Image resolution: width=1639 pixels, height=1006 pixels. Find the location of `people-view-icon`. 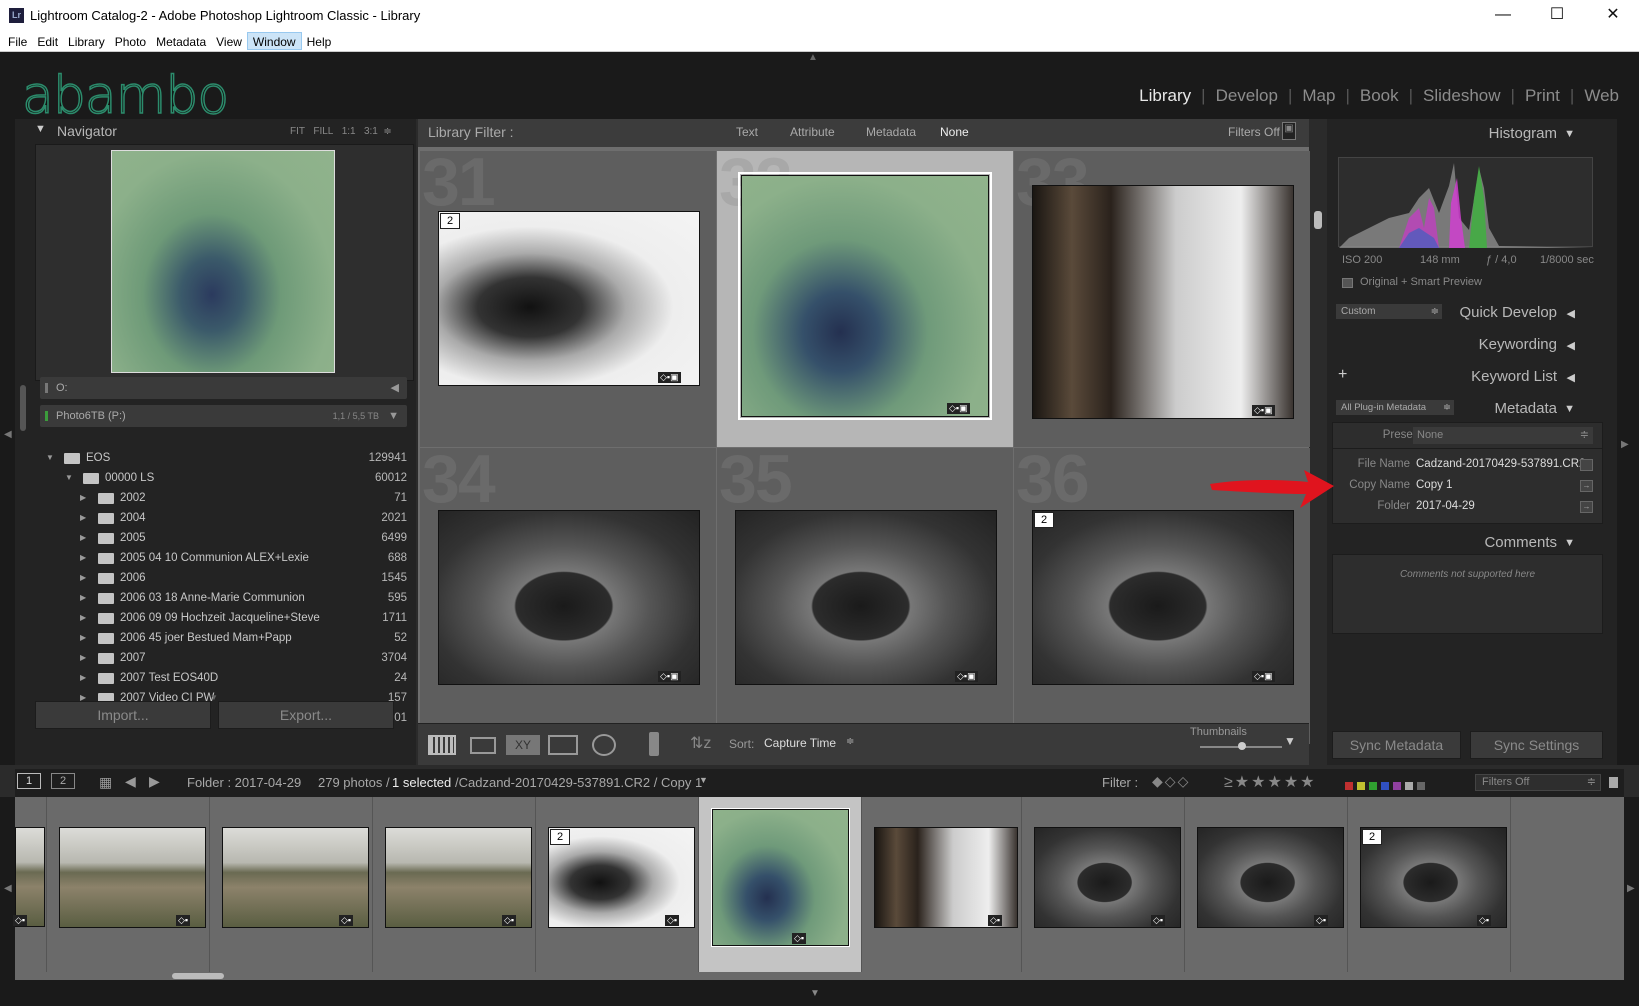

people-view-icon is located at coordinates (604, 745).